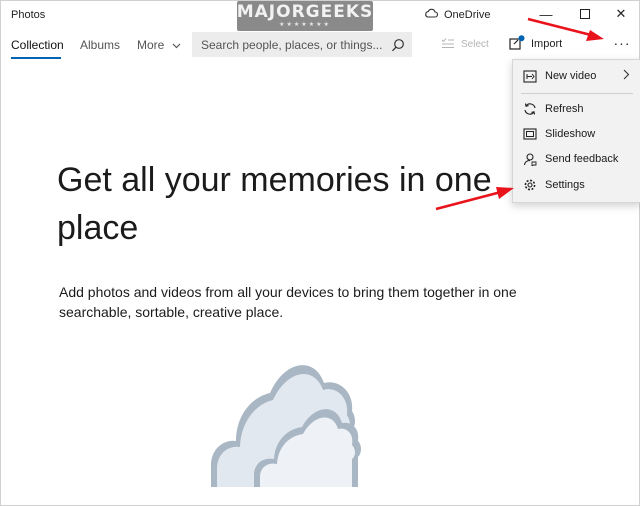  I want to click on arrow-to-more-button, so click(565, 29).